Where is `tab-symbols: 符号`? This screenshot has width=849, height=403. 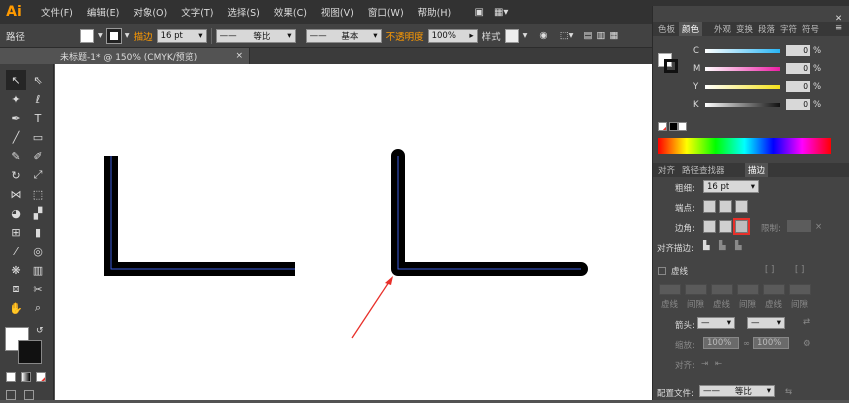
tab-symbols: 符号 is located at coordinates (810, 29).